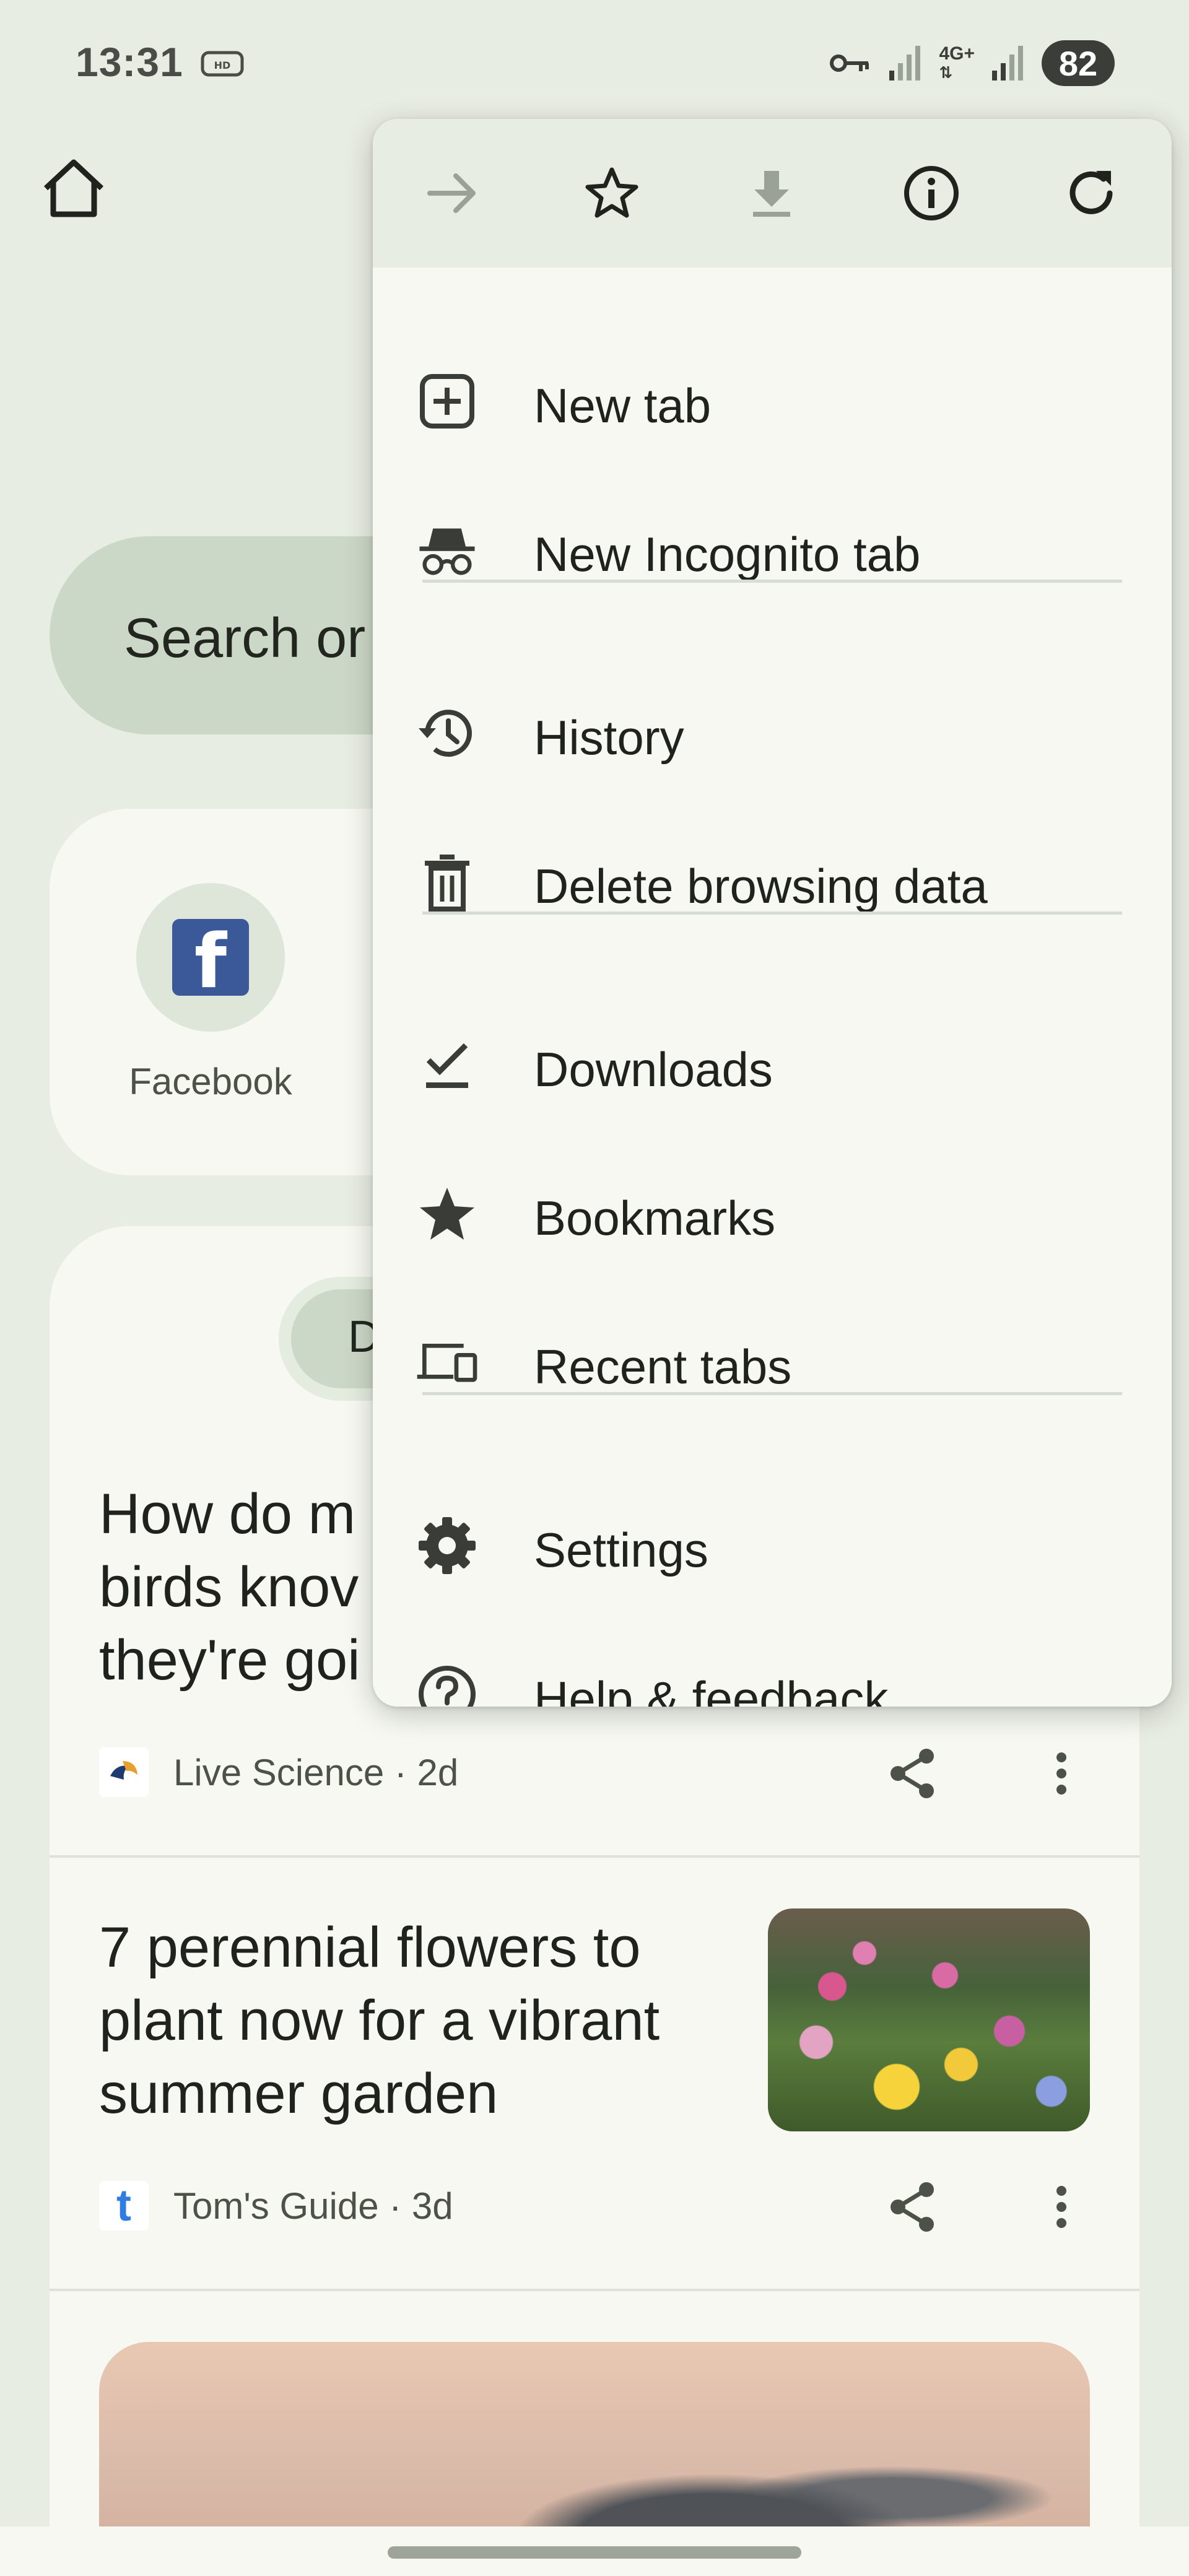 The image size is (1189, 2576). What do you see at coordinates (849, 63) in the screenshot?
I see `vpn-key-icon` at bounding box center [849, 63].